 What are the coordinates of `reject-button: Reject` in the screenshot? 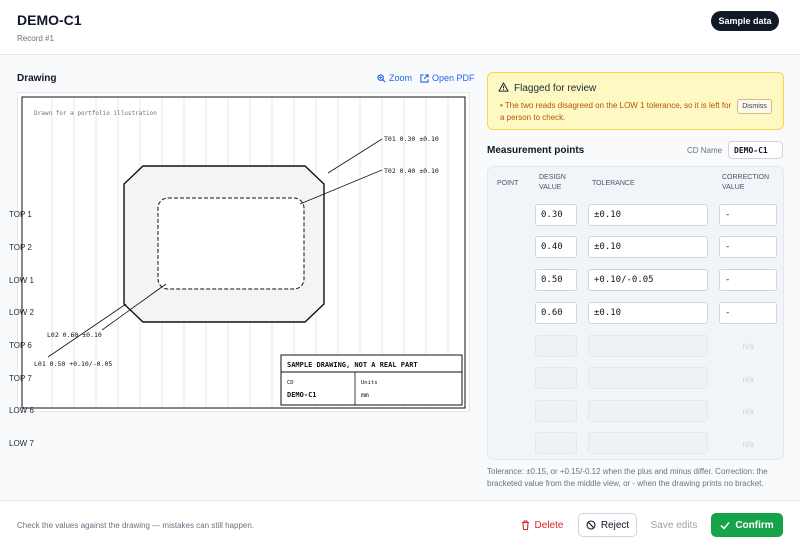 It's located at (607, 525).